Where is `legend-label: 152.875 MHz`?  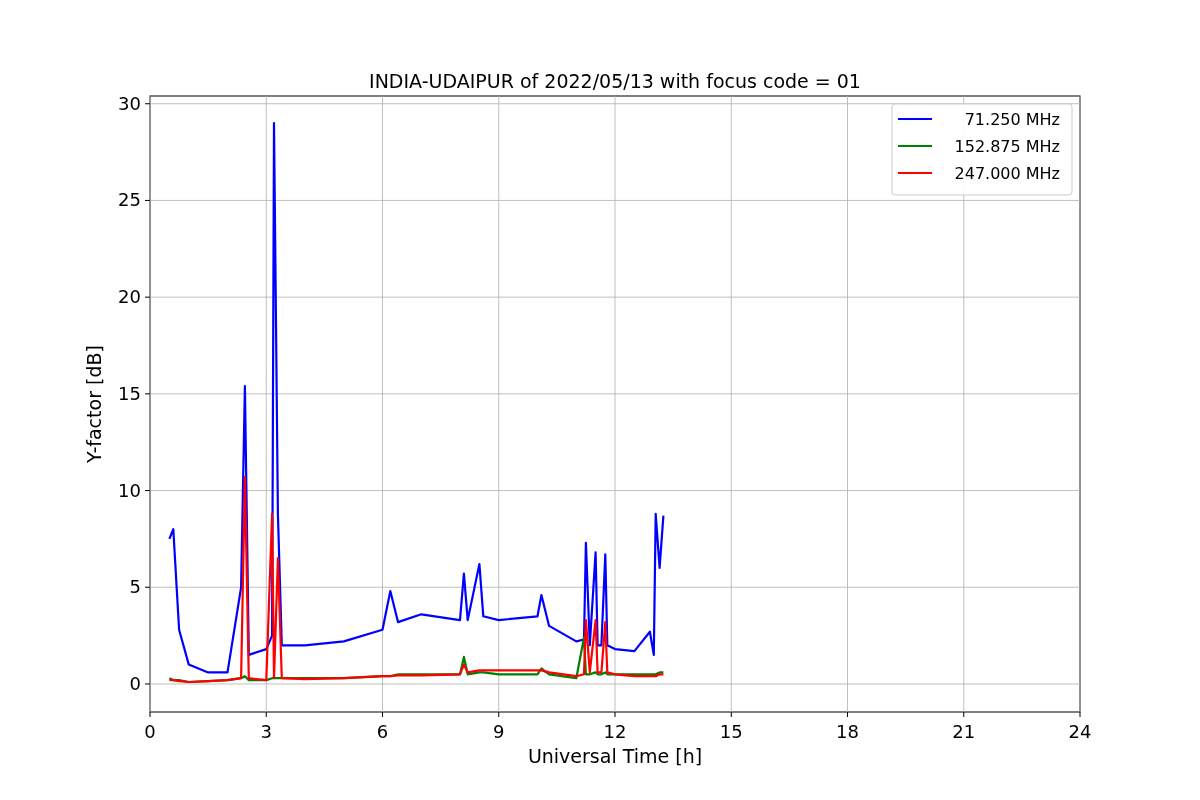
legend-label: 152.875 MHz is located at coordinates (1007, 146).